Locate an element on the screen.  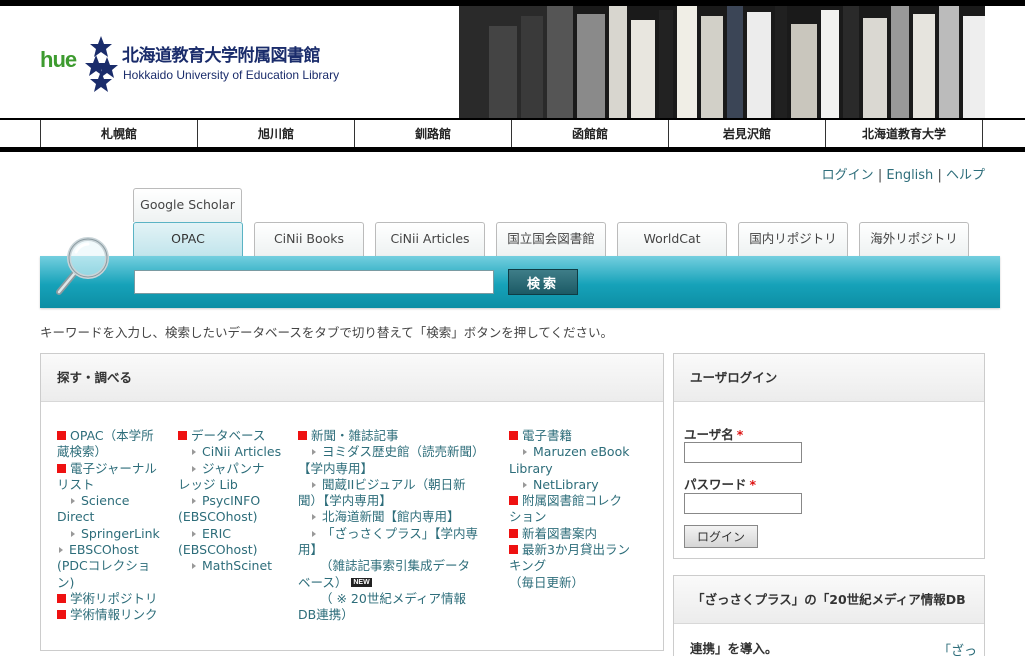
tab-worldcat: WorldCat is located at coordinates (672, 239).